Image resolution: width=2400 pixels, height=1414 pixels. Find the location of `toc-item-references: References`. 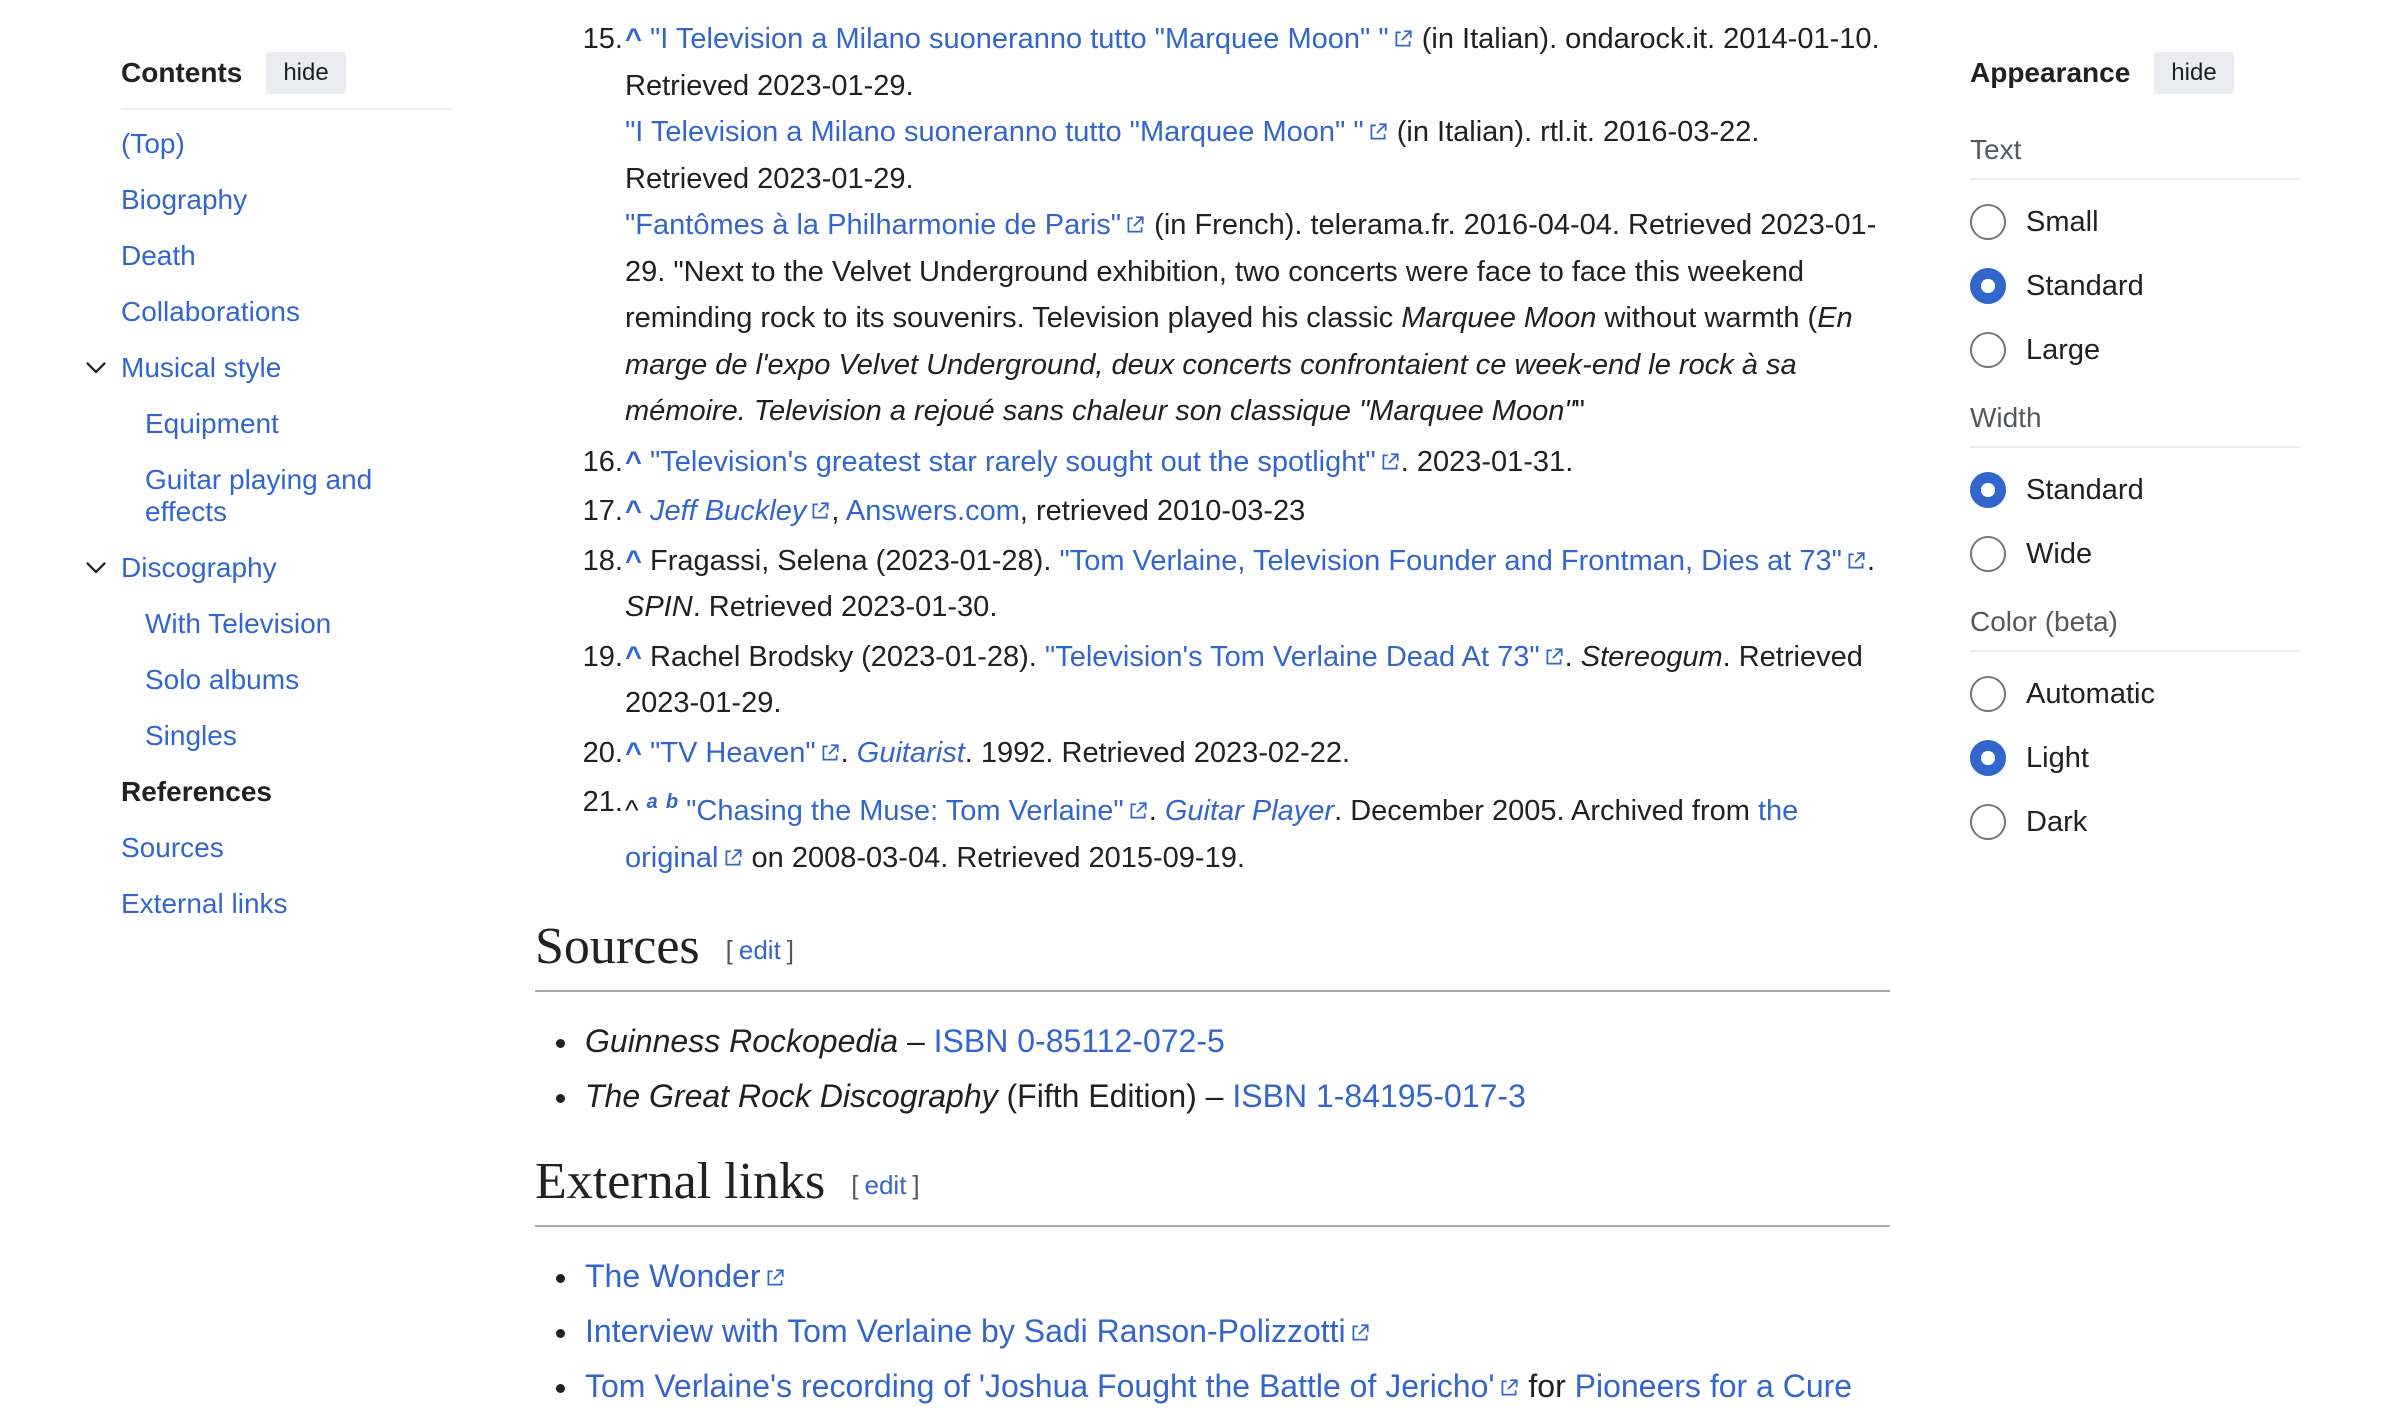

toc-item-references: References is located at coordinates (286, 792).